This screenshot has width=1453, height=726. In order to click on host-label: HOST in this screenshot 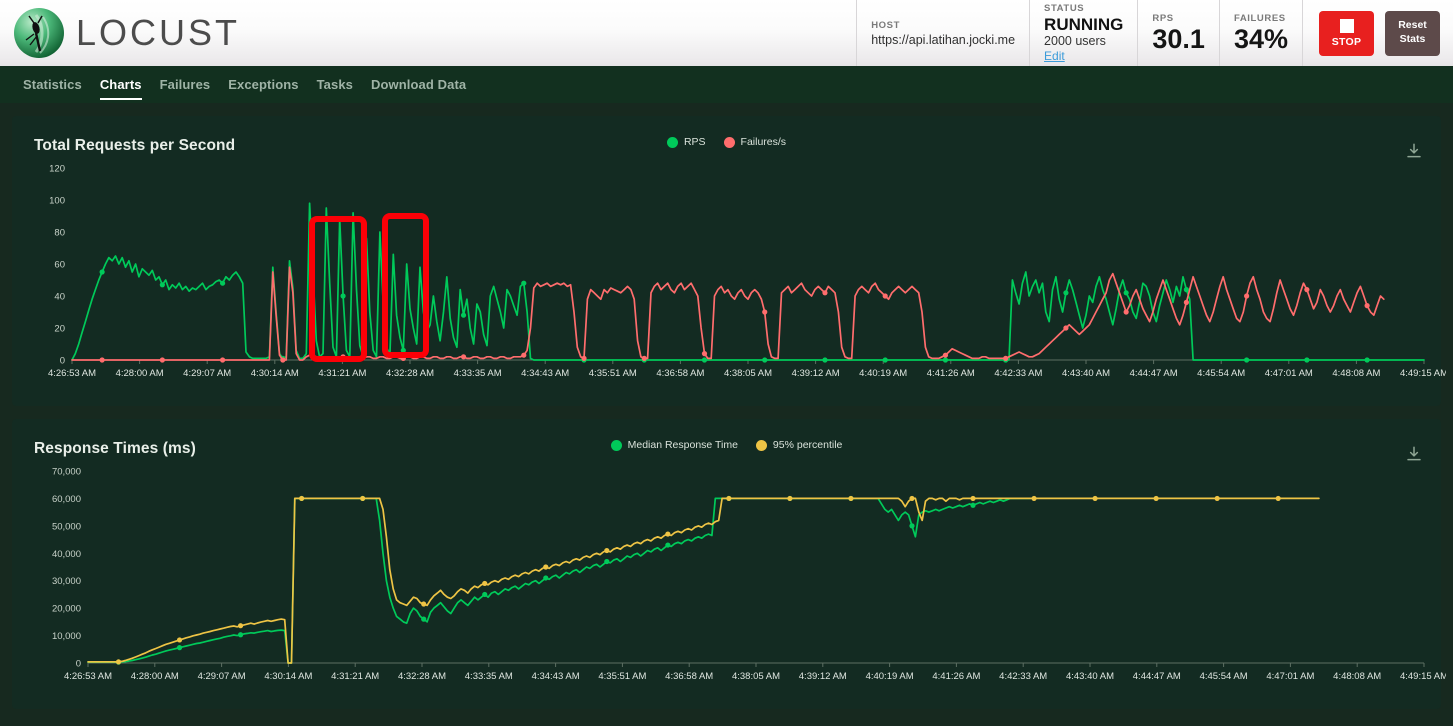, I will do `click(886, 25)`.